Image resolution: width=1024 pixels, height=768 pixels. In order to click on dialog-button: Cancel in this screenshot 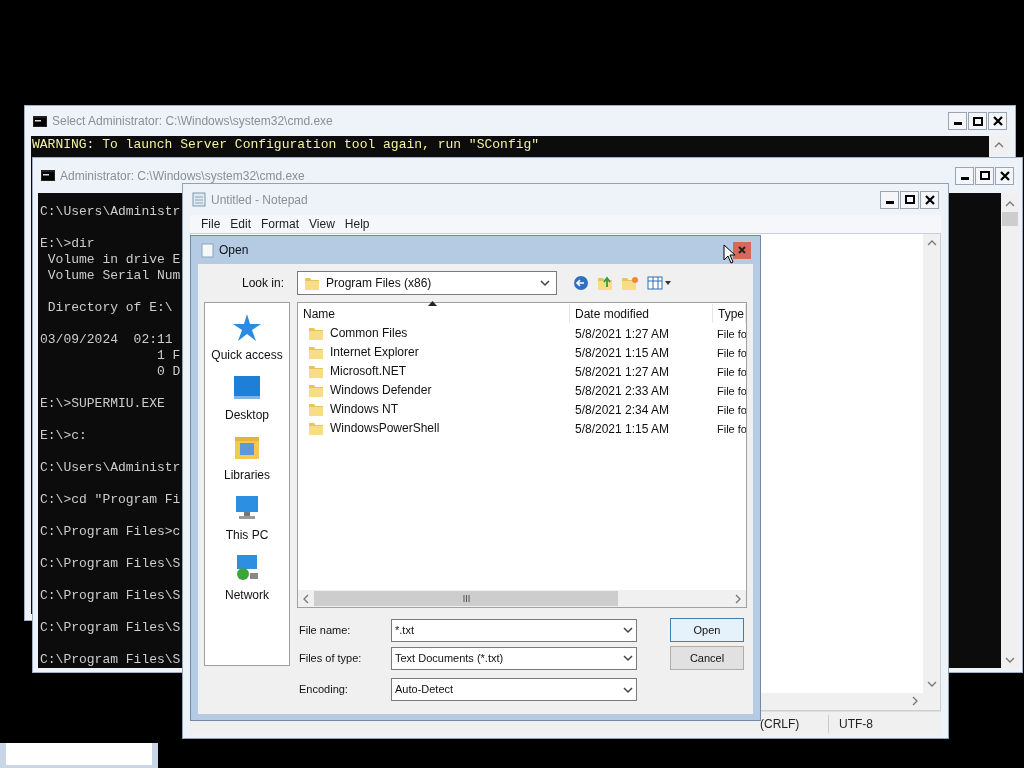, I will do `click(707, 658)`.